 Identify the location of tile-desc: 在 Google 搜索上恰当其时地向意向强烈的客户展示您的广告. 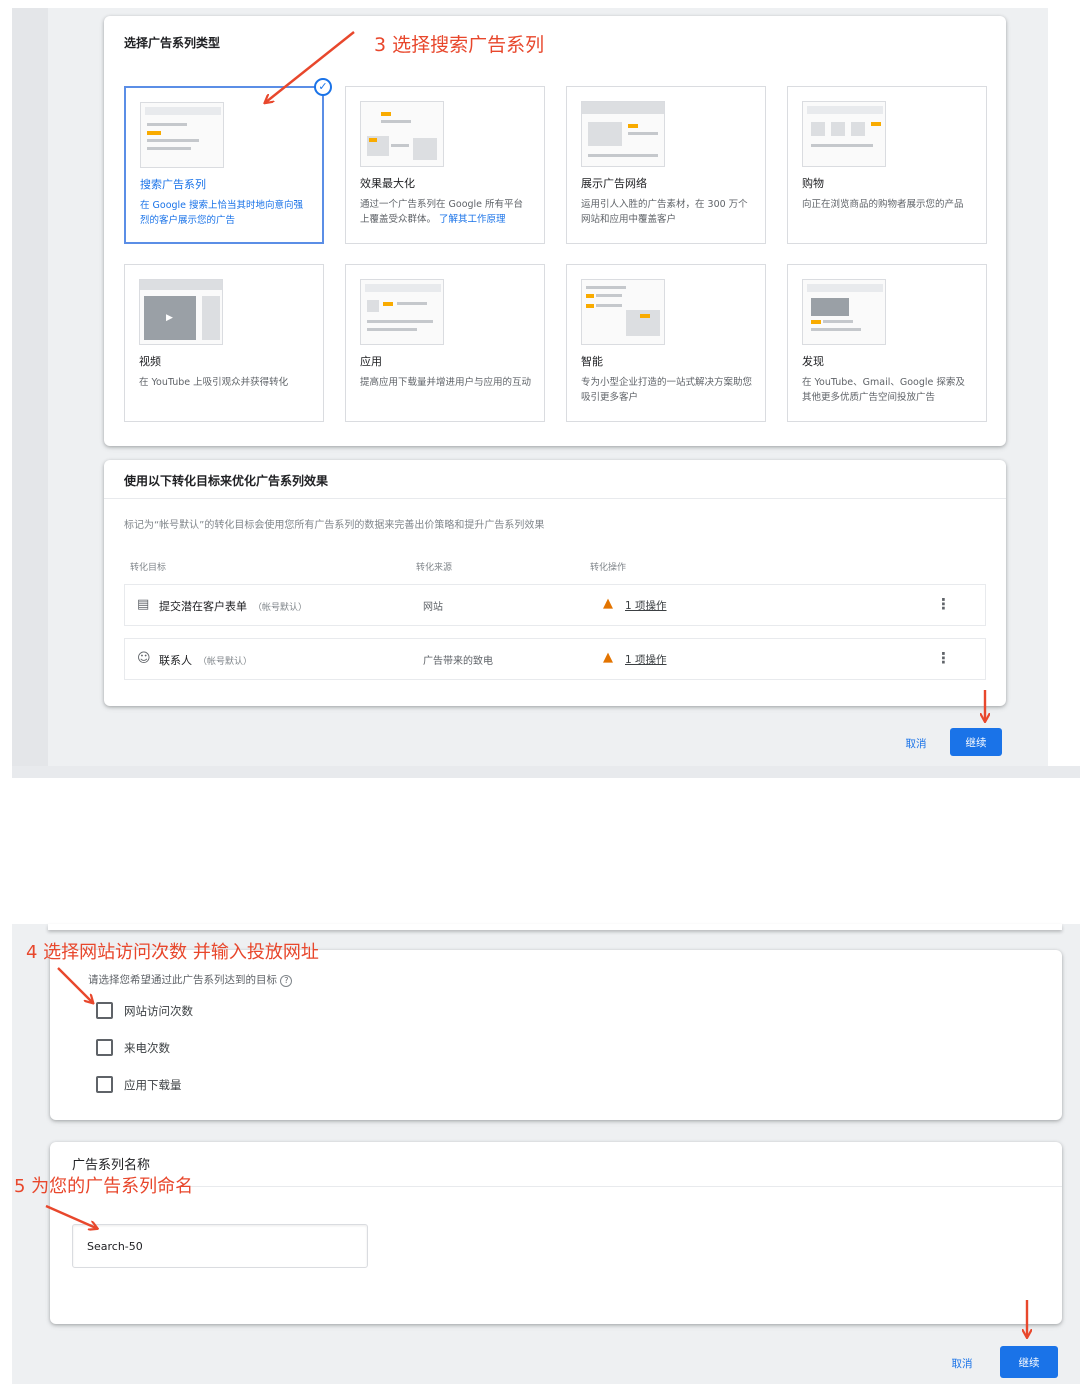
(222, 213).